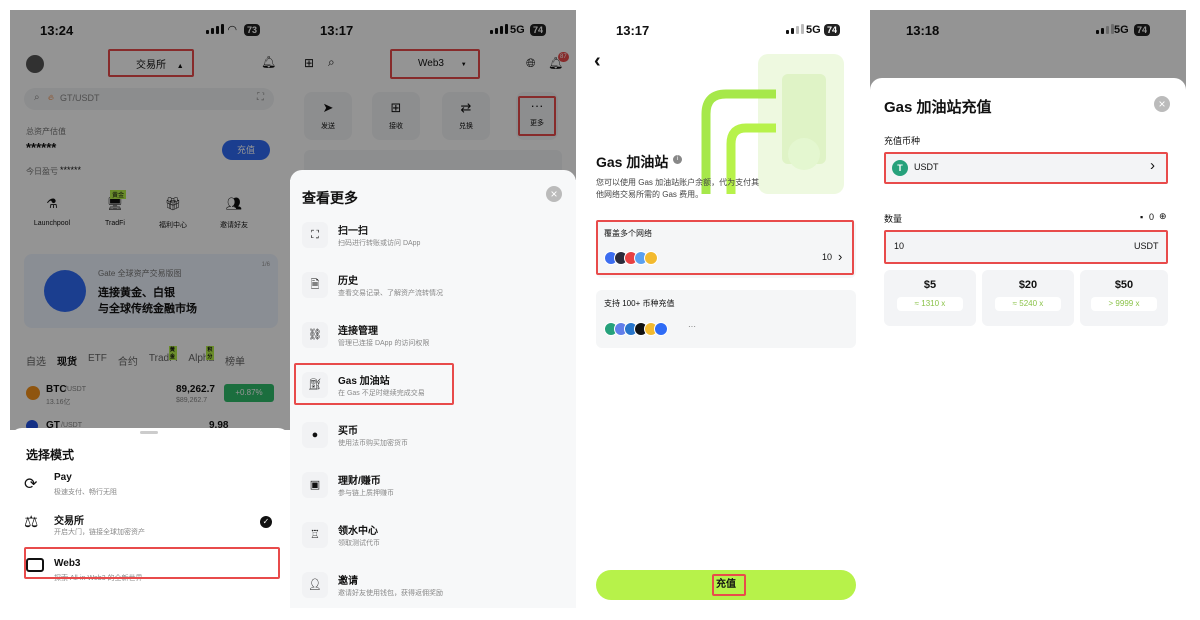 This screenshot has width=1200, height=620. What do you see at coordinates (348, 281) in the screenshot?
I see `menu-item-title: 历史` at bounding box center [348, 281].